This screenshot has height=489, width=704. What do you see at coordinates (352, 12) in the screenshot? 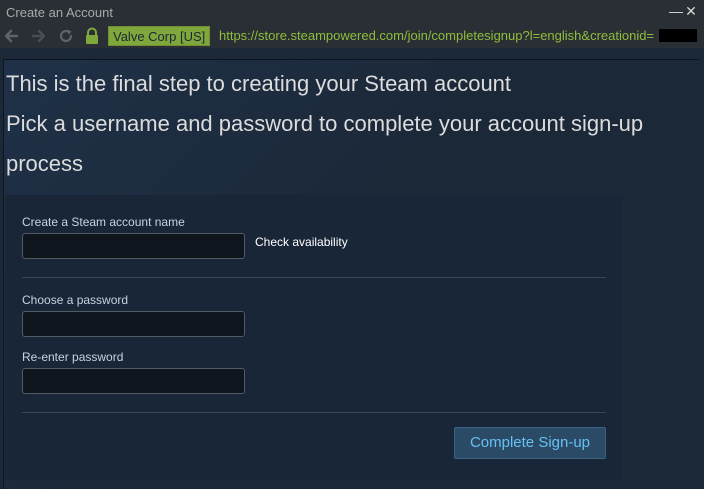
I see `window-titlebar: Create an Account — ✕` at bounding box center [352, 12].